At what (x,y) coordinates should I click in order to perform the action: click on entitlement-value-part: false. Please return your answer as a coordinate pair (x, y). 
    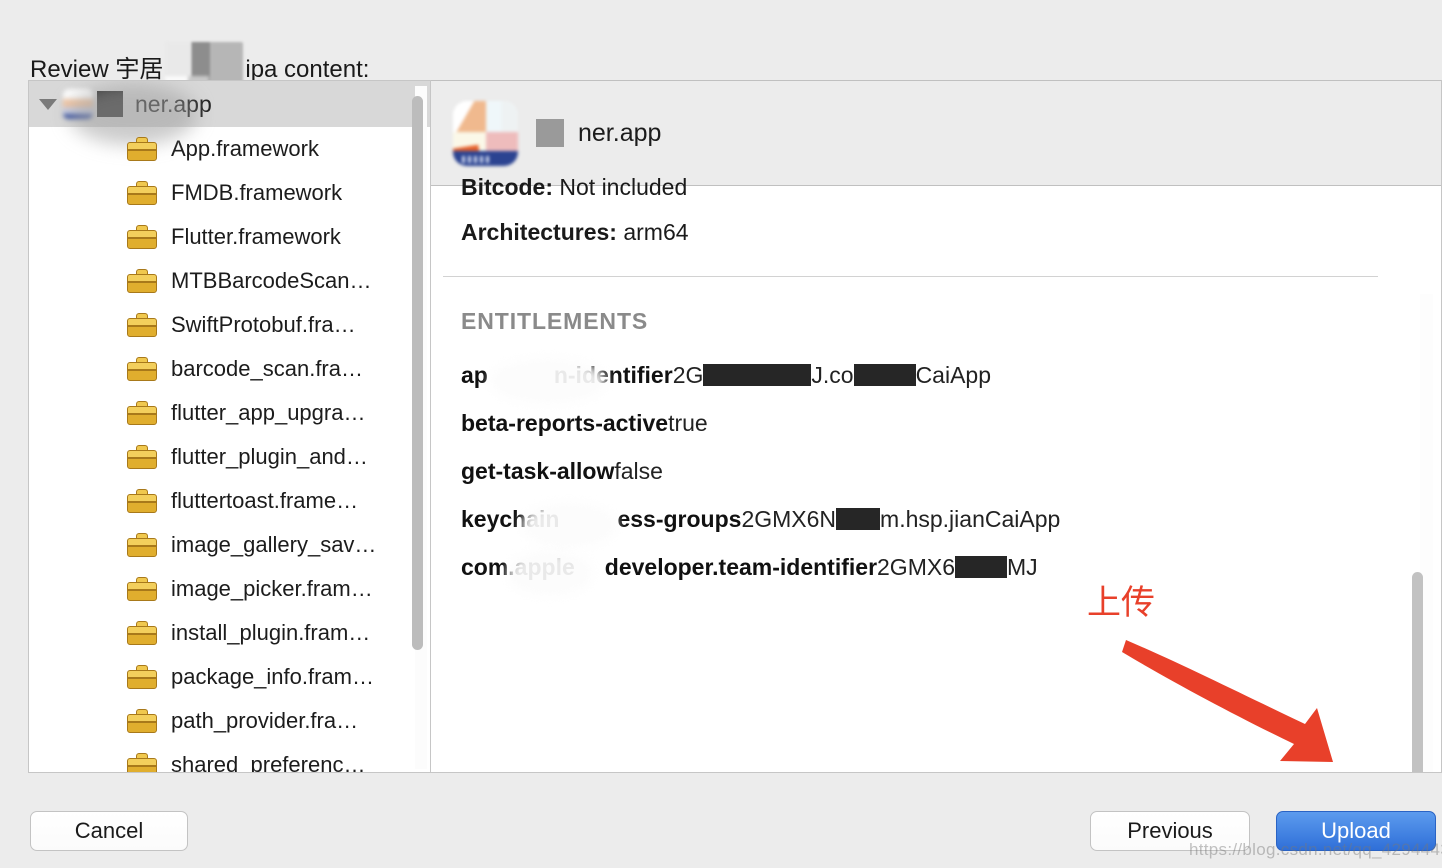
    Looking at the image, I should click on (638, 471).